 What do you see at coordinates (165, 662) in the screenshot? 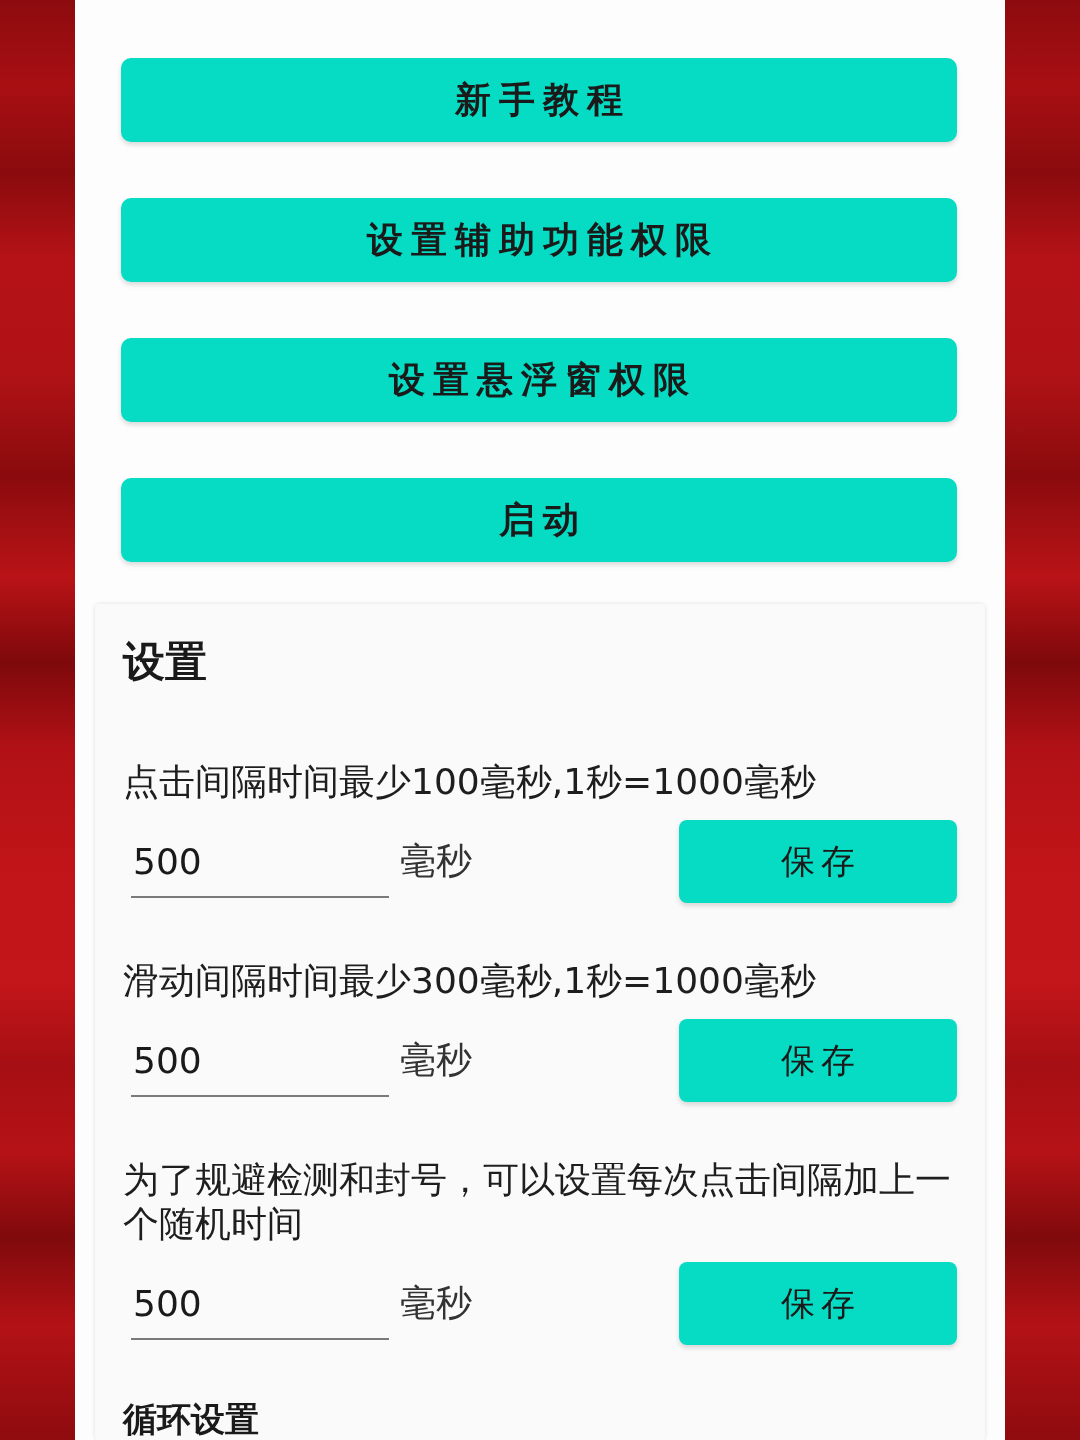
I see `section-title: 设置` at bounding box center [165, 662].